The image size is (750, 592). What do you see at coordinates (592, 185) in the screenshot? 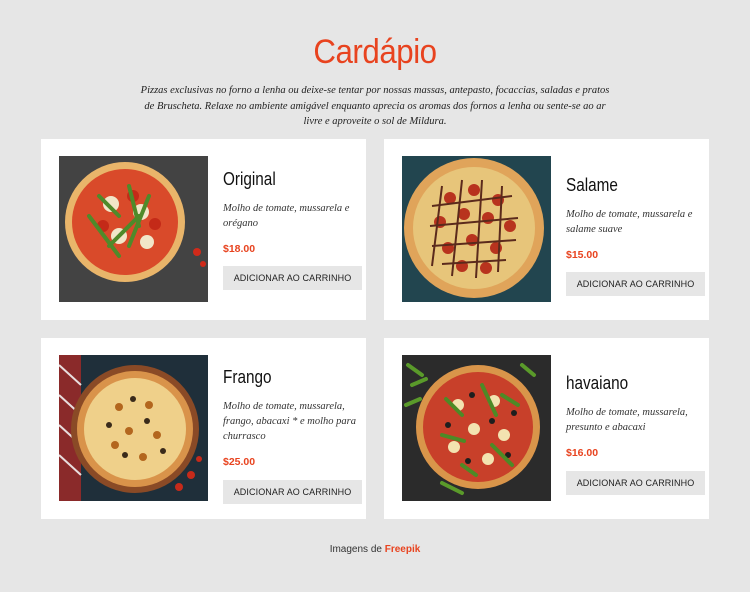
I see `item-name: Salame` at bounding box center [592, 185].